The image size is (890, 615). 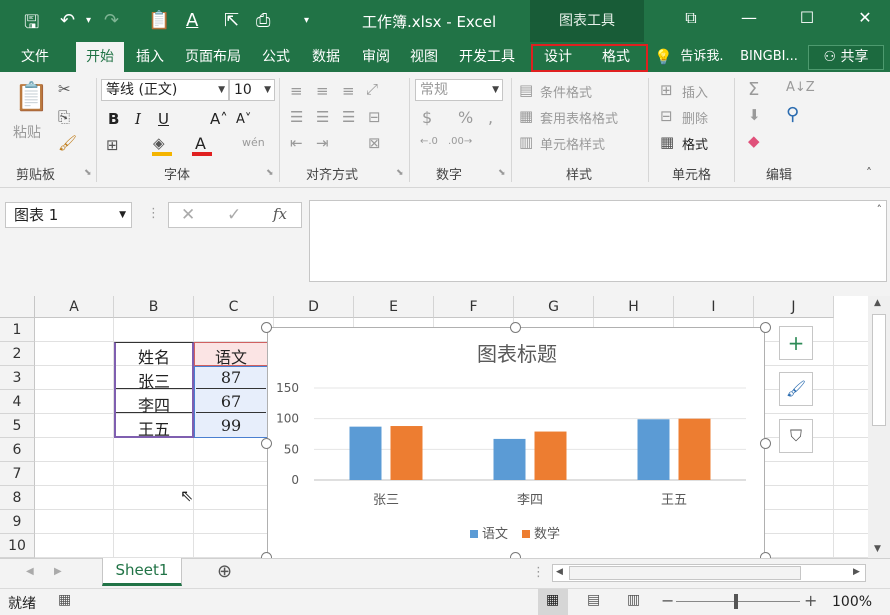 I want to click on phonetic-icon: wén, so click(x=253, y=142).